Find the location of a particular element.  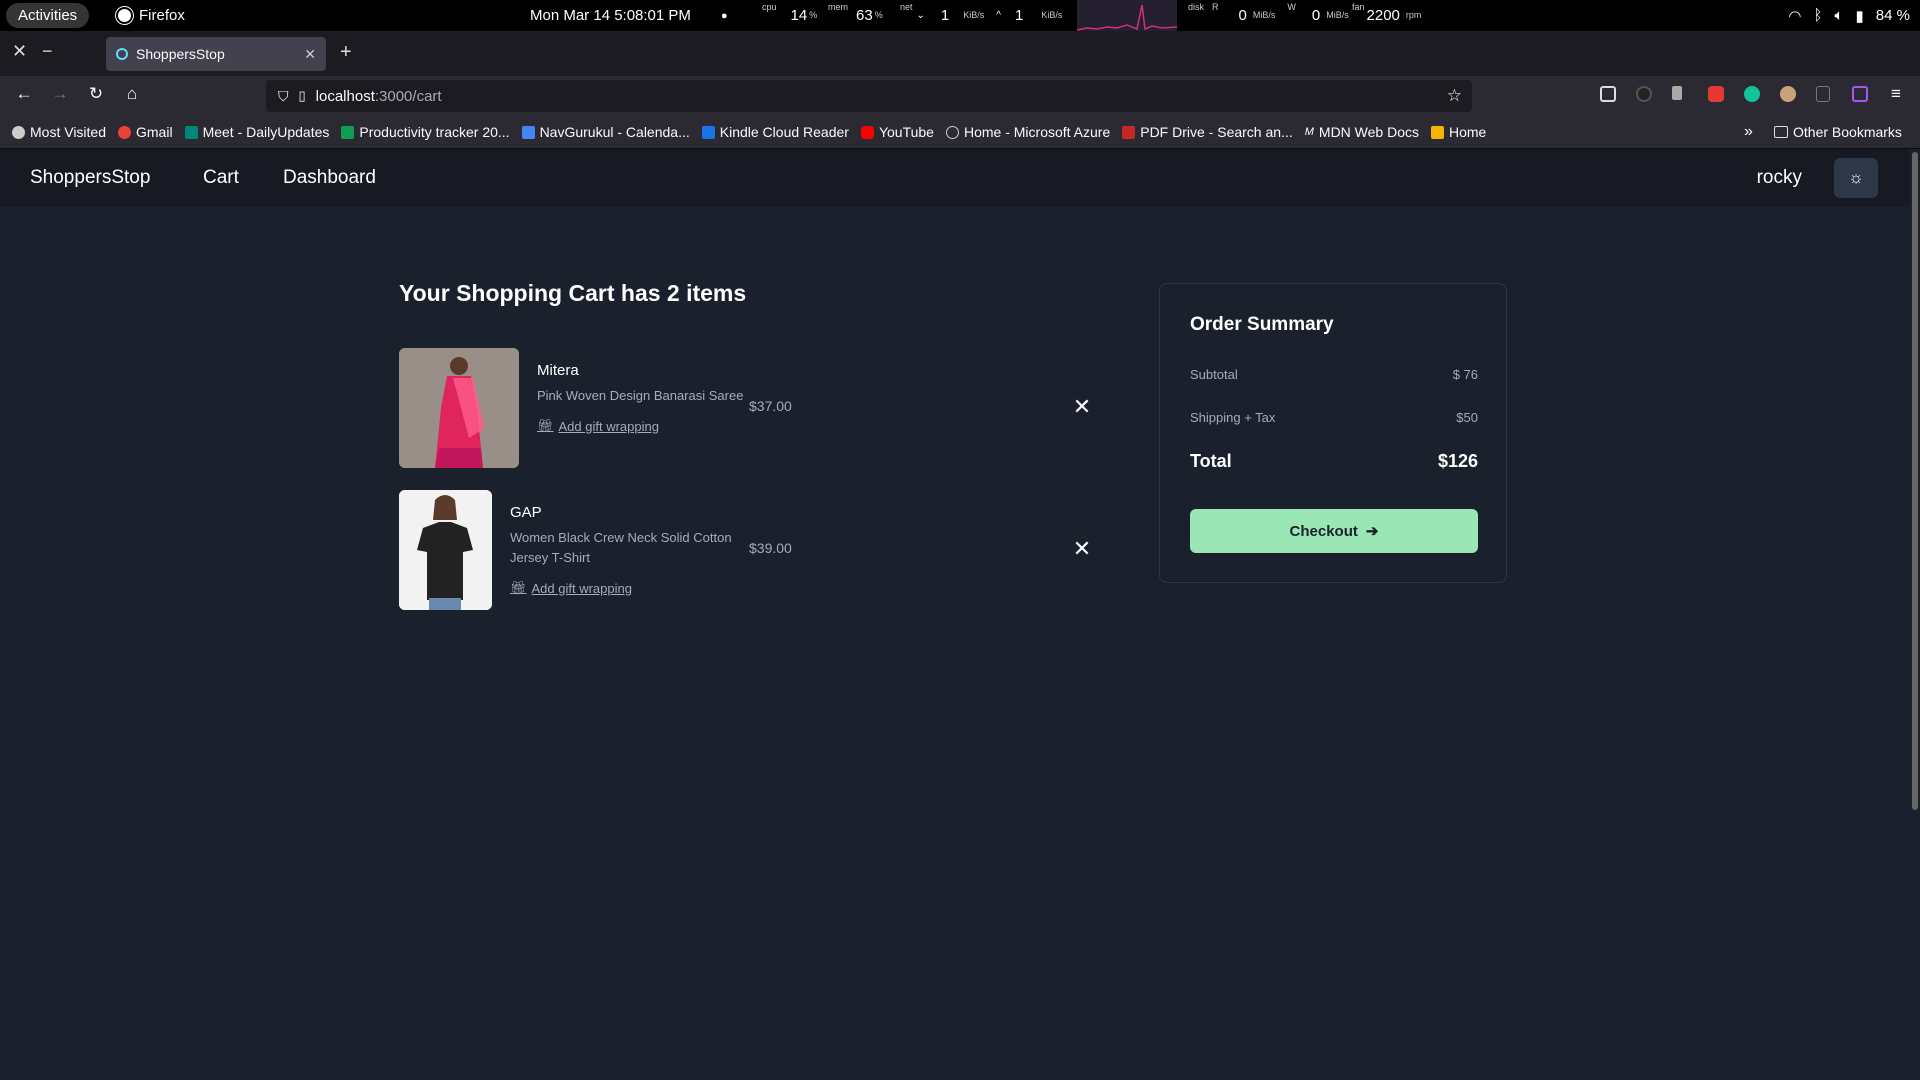

battery-level: 84 % is located at coordinates (1892, 15).